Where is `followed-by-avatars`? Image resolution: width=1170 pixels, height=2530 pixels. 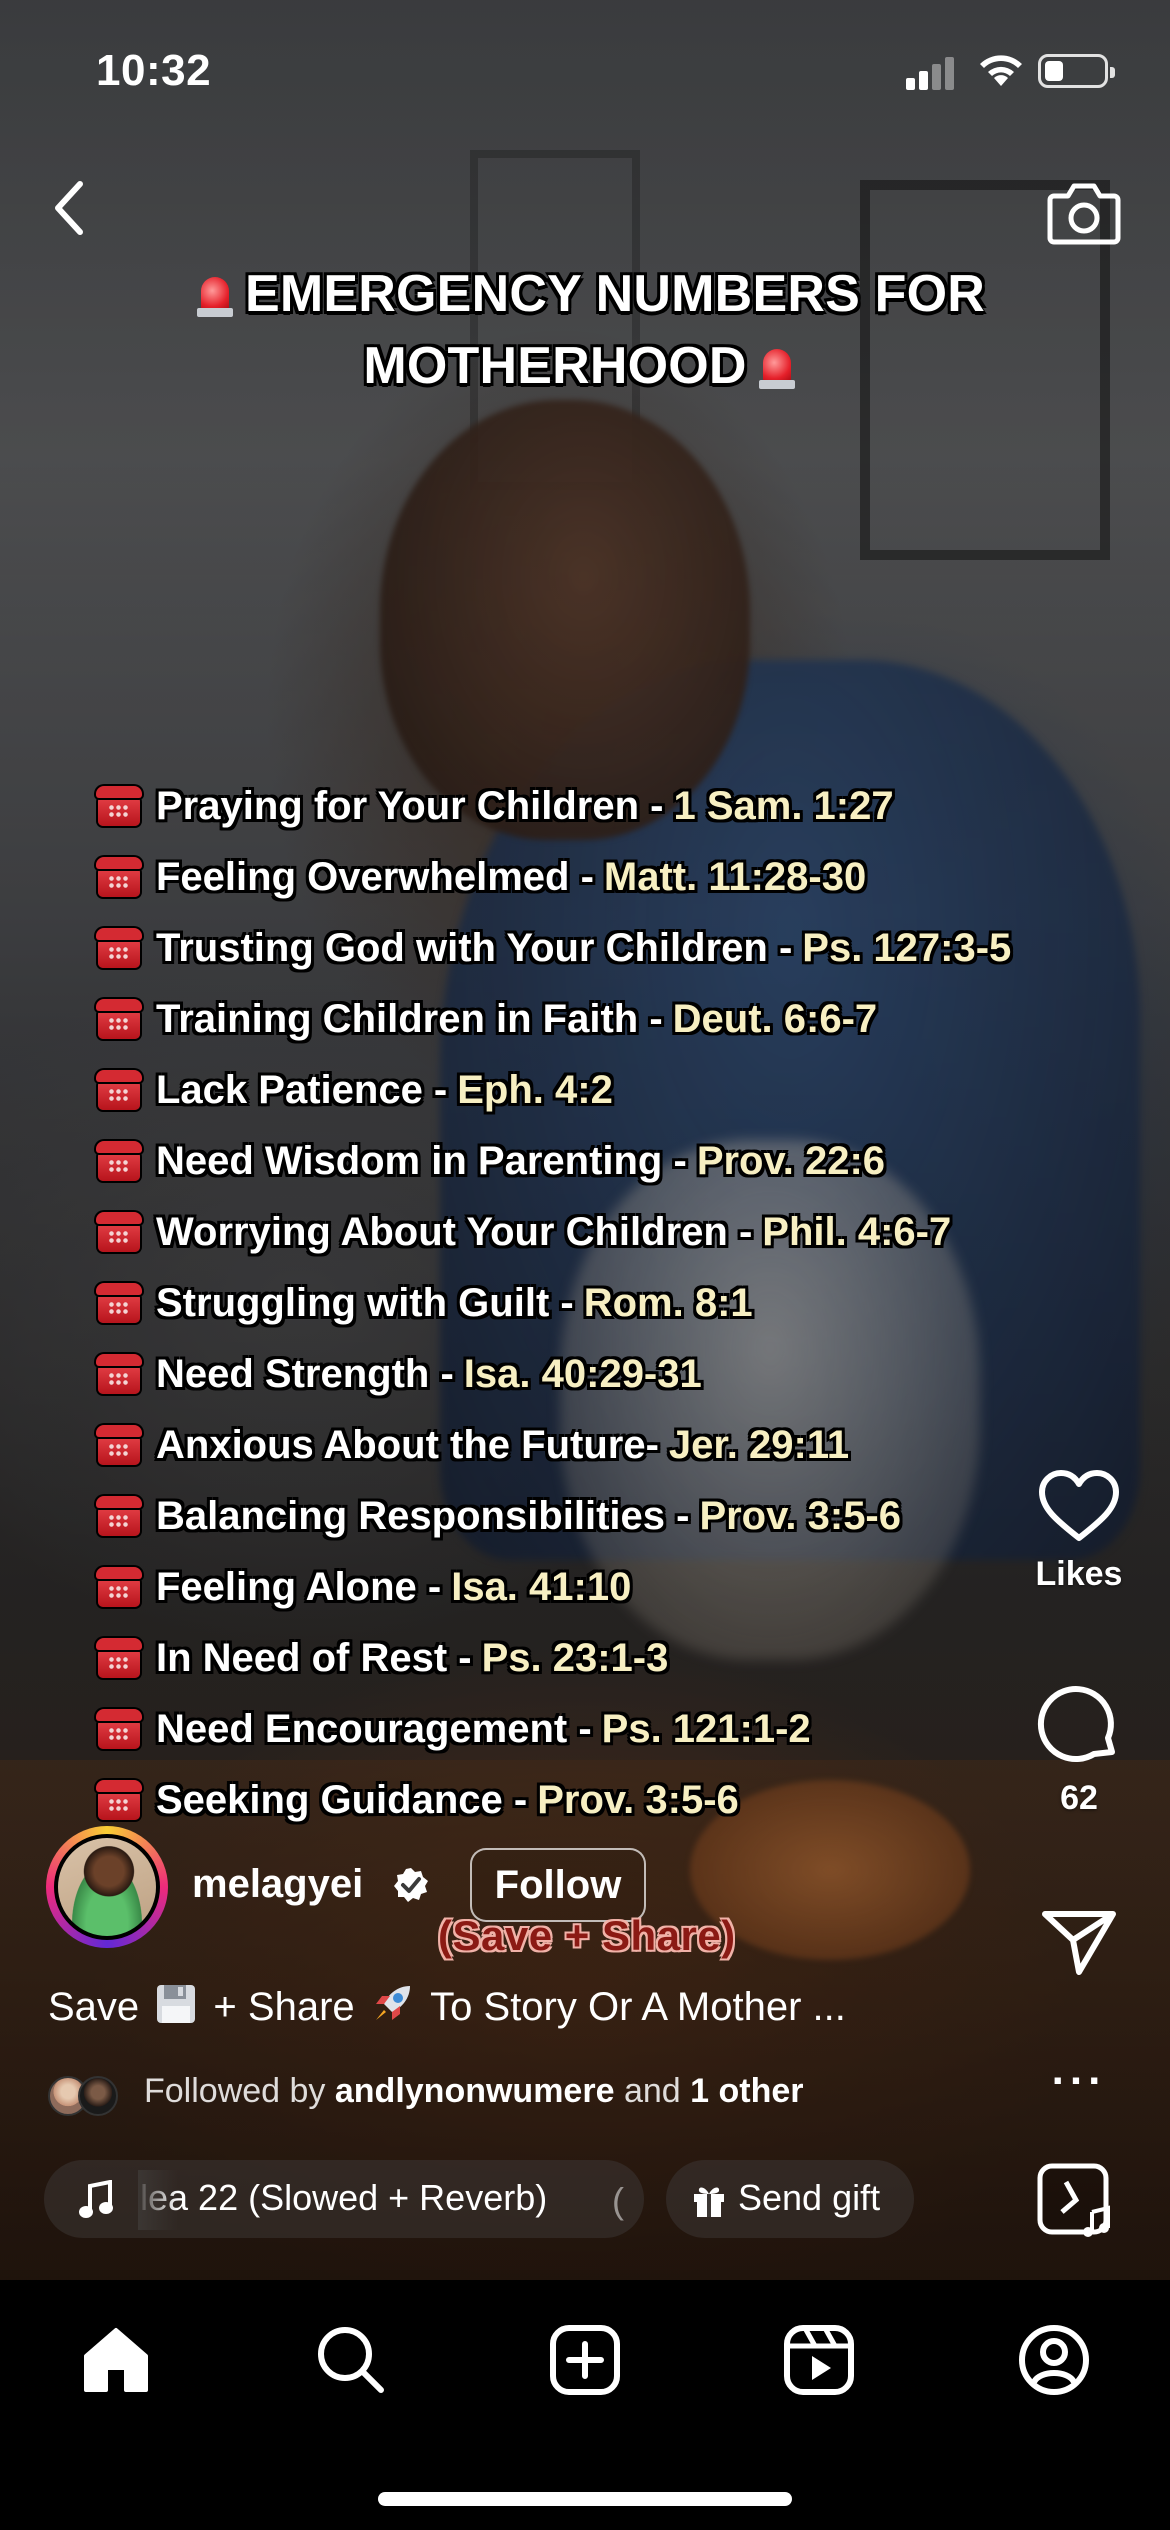 followed-by-avatars is located at coordinates (88, 2097).